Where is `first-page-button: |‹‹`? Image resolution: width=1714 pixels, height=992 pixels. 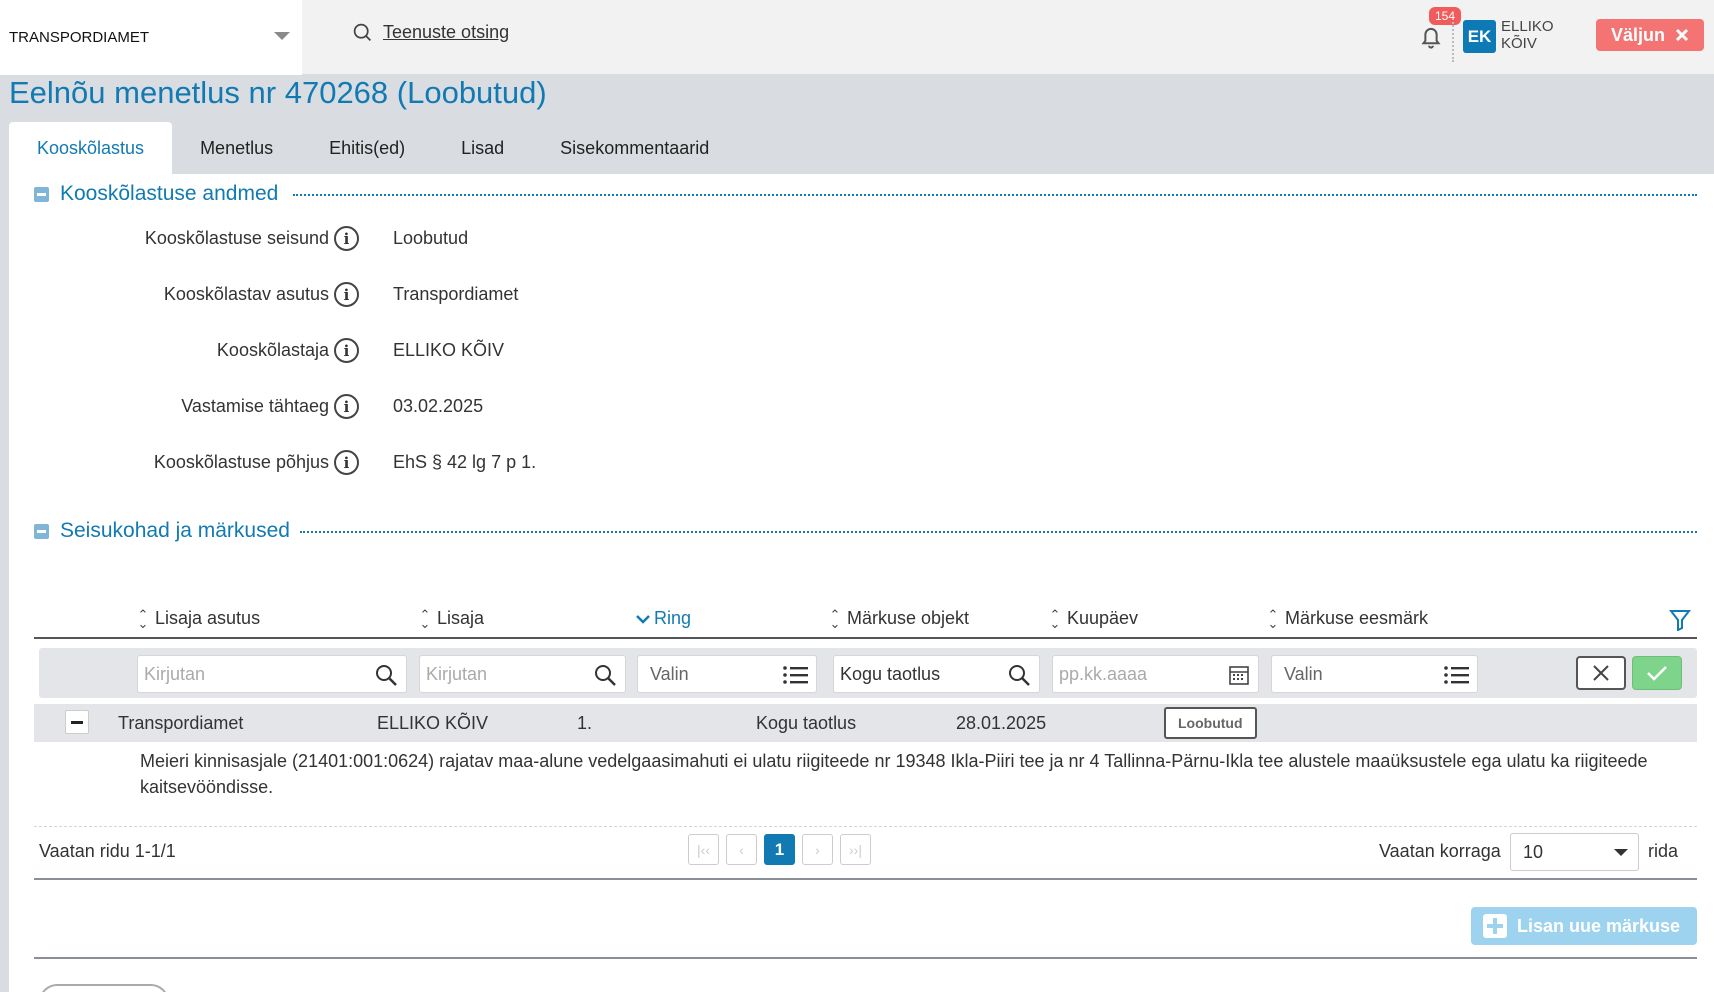
first-page-button: |‹‹ is located at coordinates (703, 849).